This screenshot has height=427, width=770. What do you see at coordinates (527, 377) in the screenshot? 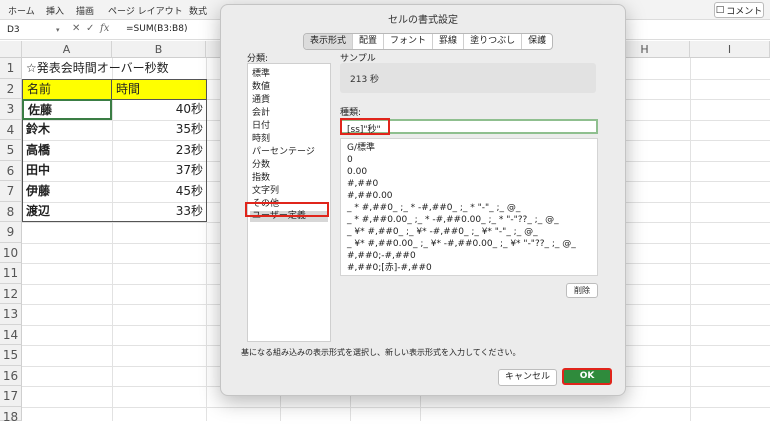
I see `cancel-button: キャンセル` at bounding box center [527, 377].